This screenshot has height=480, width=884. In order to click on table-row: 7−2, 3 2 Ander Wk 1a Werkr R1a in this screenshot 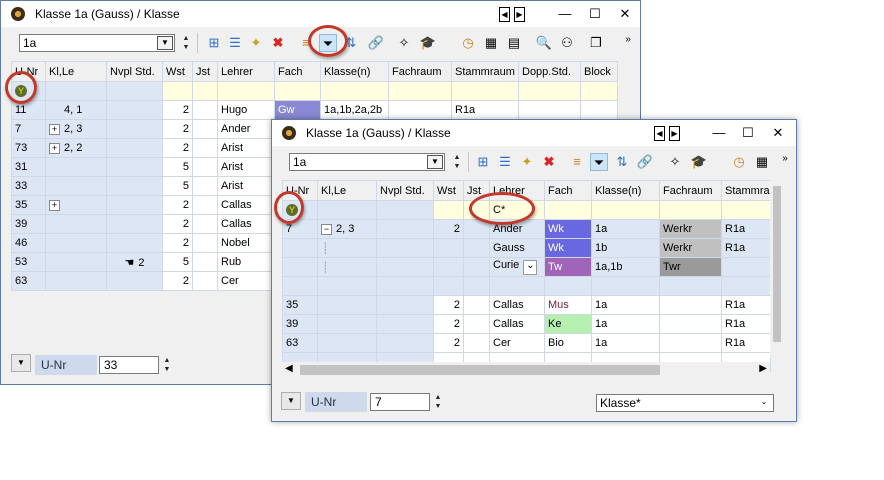, I will do `click(526, 229)`.